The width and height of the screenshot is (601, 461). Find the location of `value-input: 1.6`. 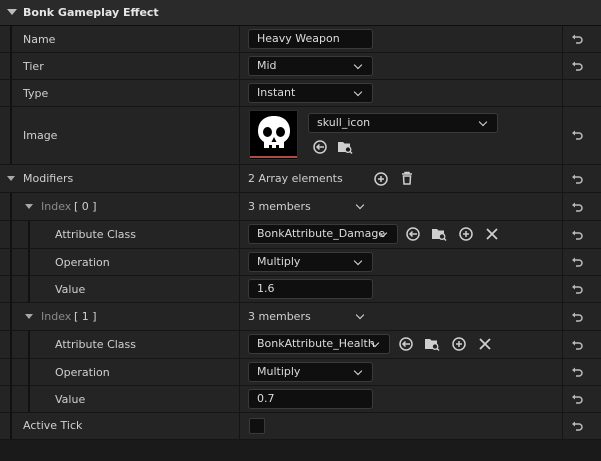

value-input: 1.6 is located at coordinates (310, 289).